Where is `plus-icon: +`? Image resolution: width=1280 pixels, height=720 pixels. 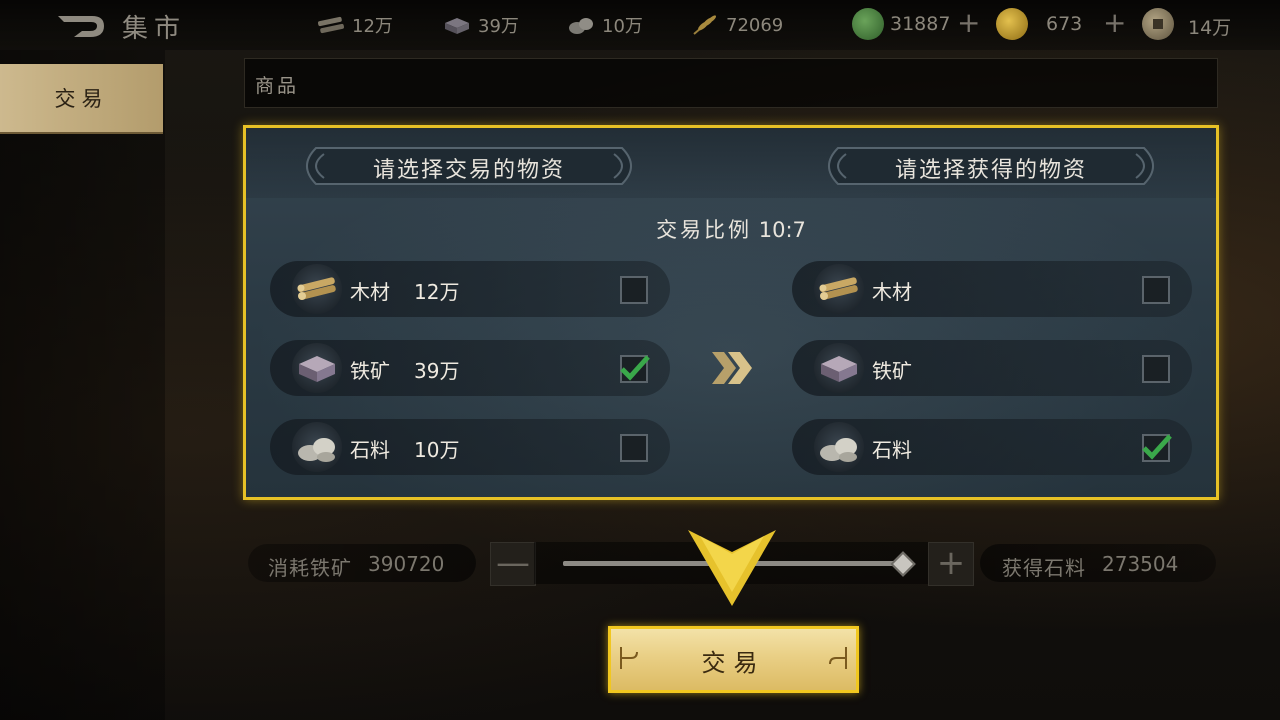 plus-icon: + is located at coordinates (951, 563).